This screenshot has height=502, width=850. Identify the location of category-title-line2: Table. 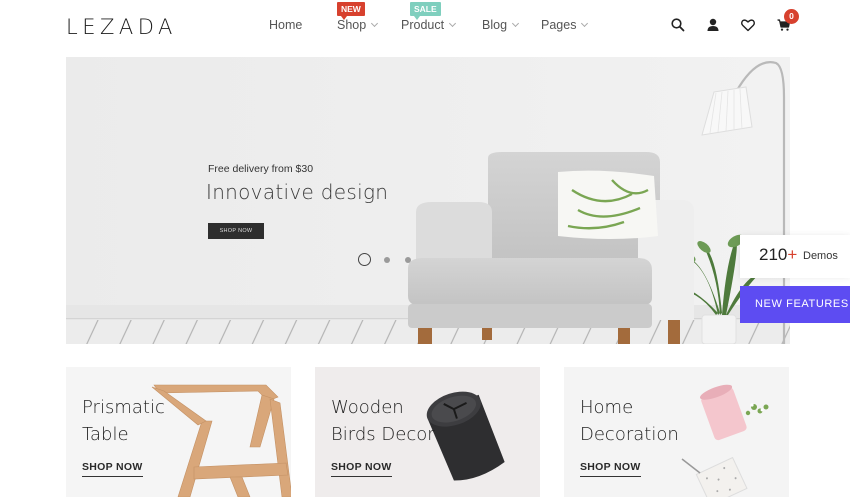
(105, 434).